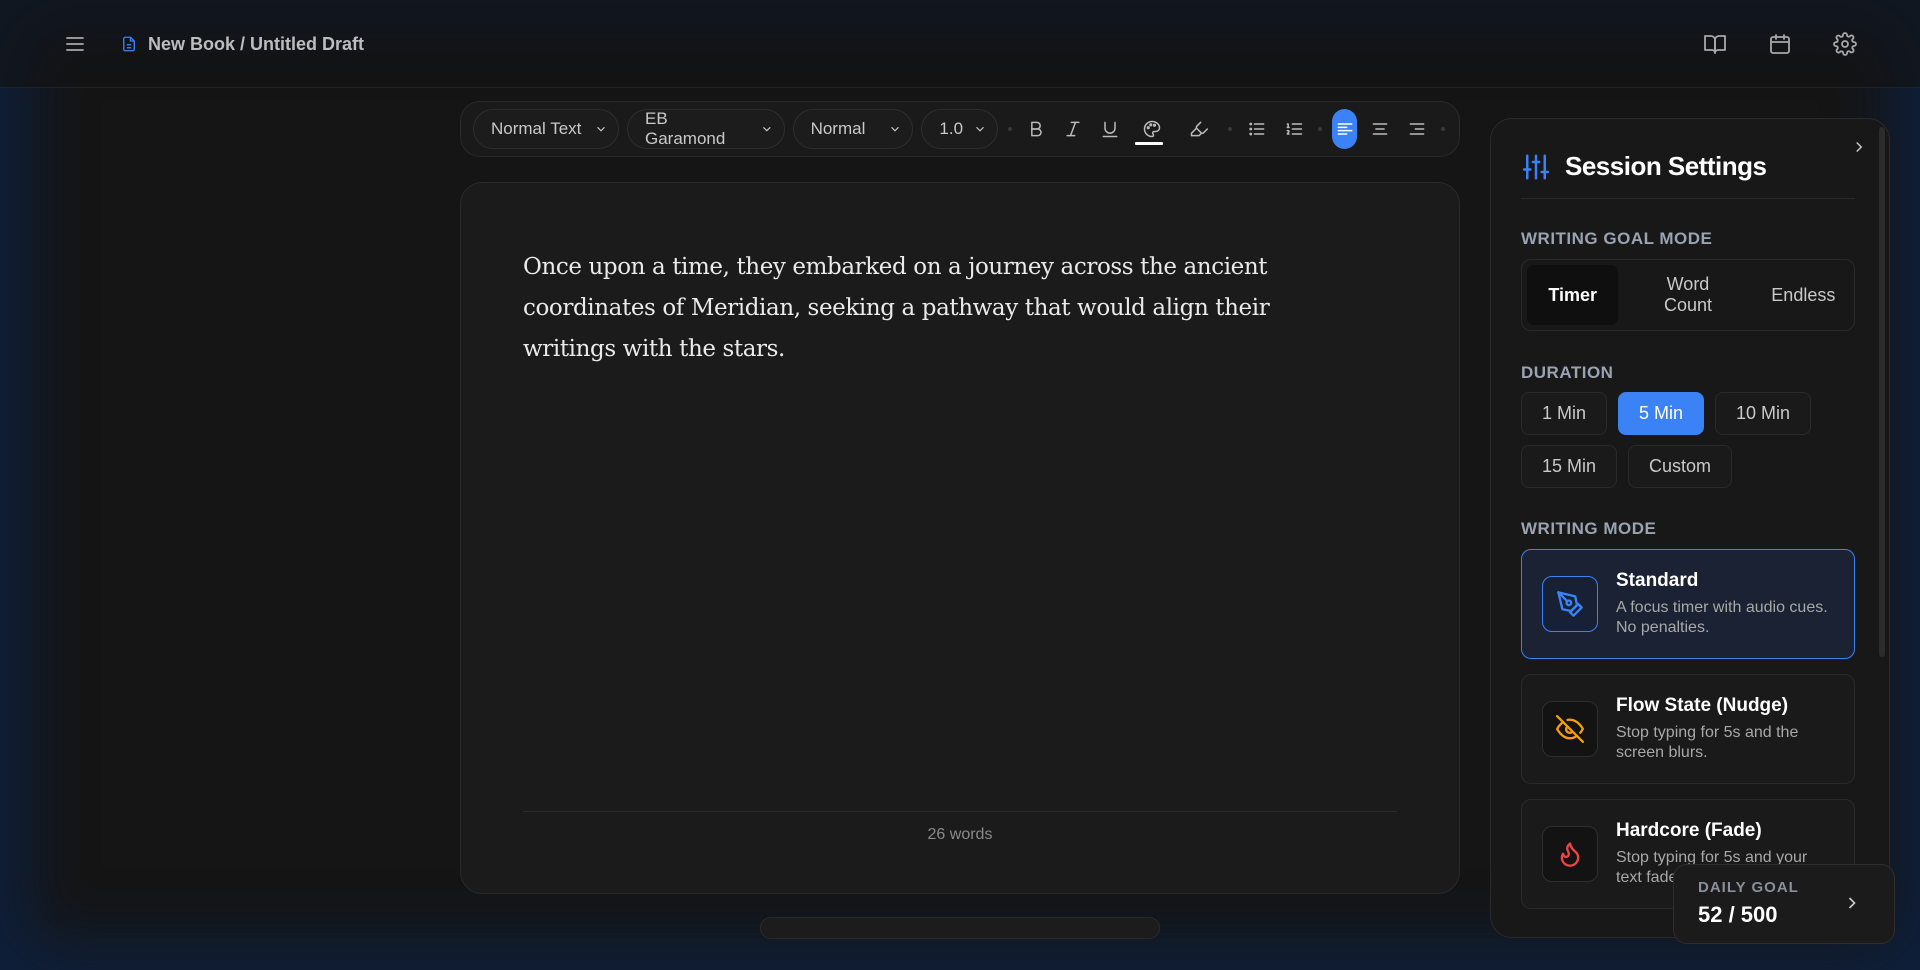  I want to click on align-left-button, so click(1344, 129).